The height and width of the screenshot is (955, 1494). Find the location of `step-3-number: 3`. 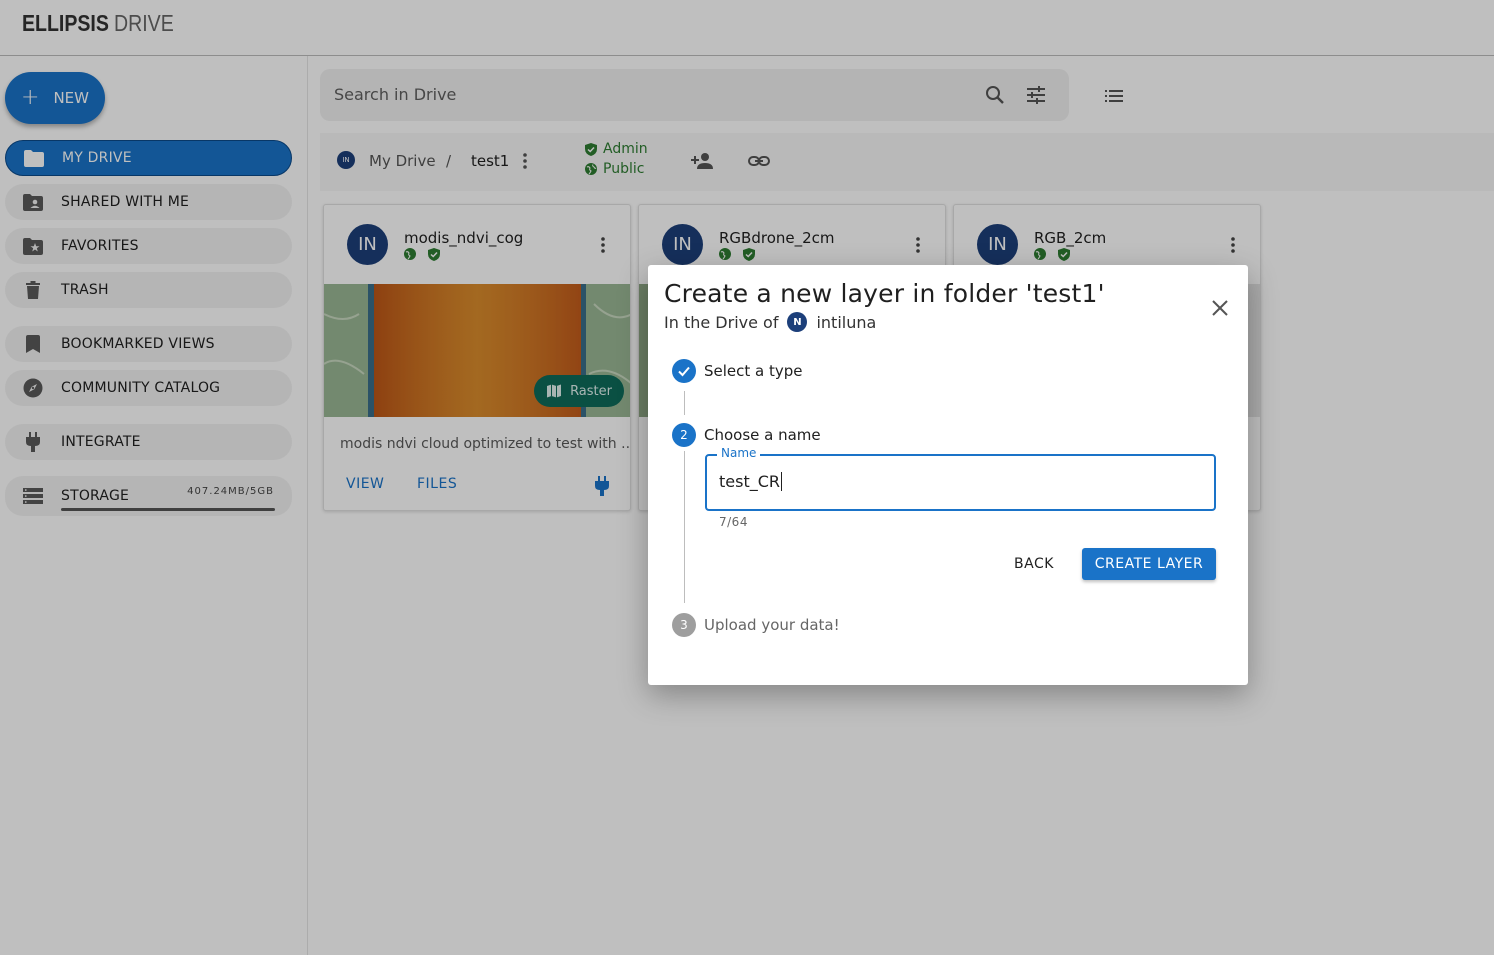

step-3-number: 3 is located at coordinates (684, 625).